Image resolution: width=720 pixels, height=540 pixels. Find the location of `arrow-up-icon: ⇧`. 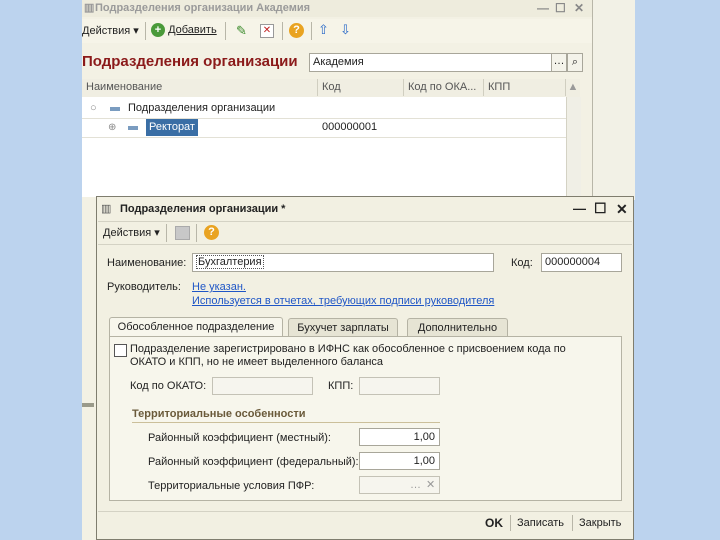

arrow-up-icon: ⇧ is located at coordinates (323, 30).